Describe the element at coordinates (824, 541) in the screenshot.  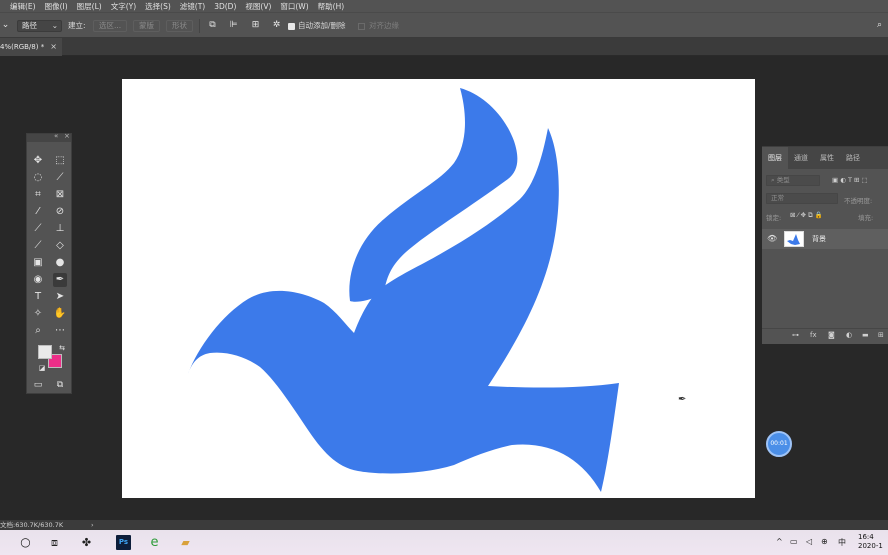
I see `globe-icon: ⊕` at that location.